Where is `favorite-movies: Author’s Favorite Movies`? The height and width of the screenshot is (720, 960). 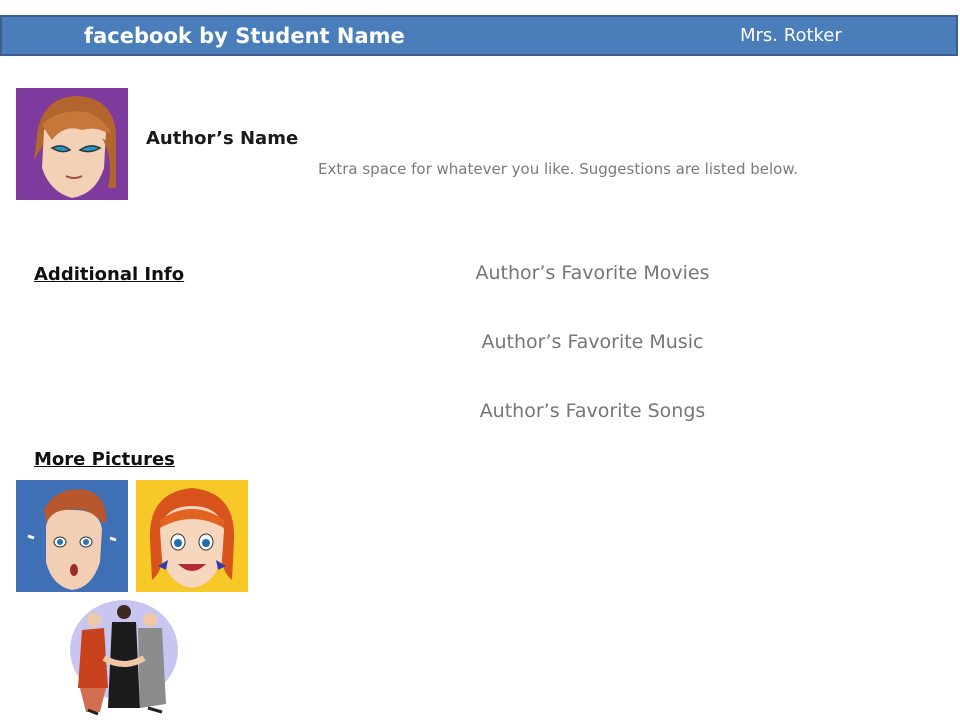
favorite-movies: Author’s Favorite Movies is located at coordinates (592, 273).